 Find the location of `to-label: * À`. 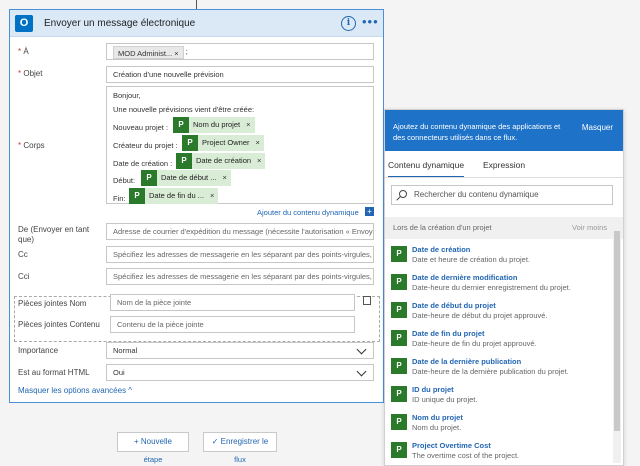

to-label: * À is located at coordinates (23, 51).